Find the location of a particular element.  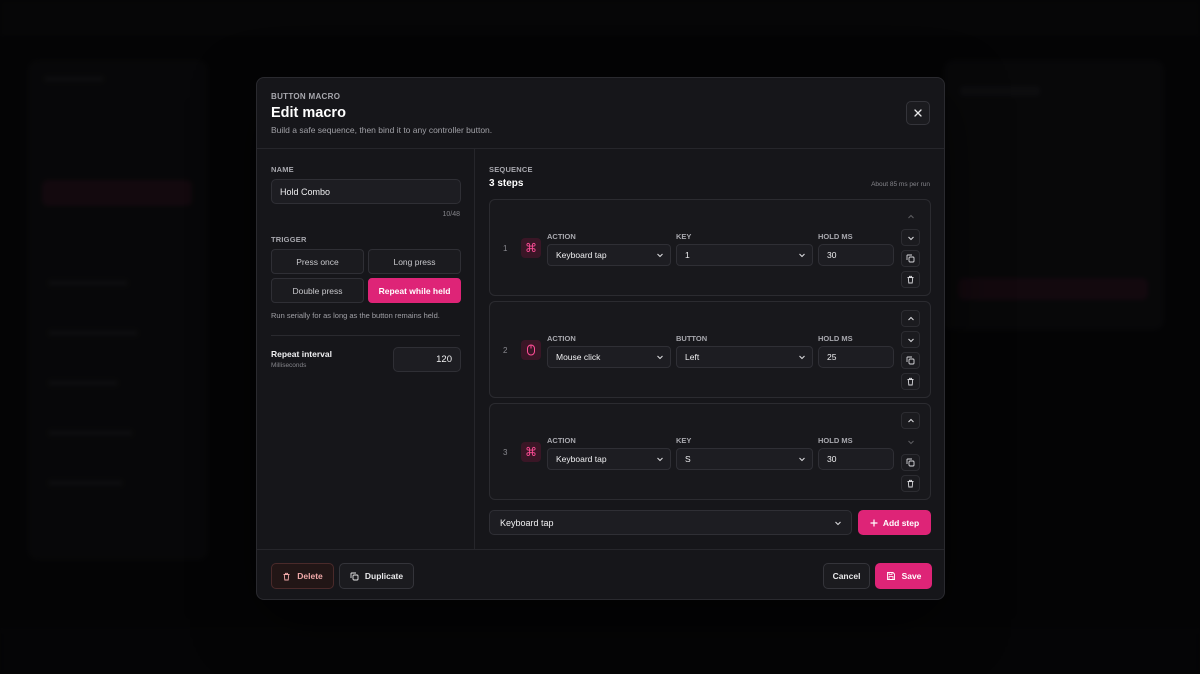

trigger-long-press: Long press is located at coordinates (414, 261).